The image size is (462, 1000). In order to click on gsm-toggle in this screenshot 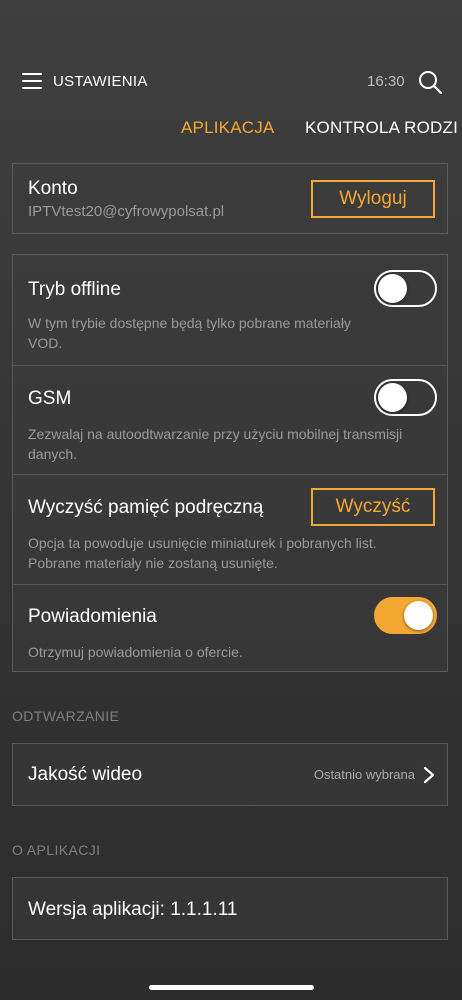, I will do `click(405, 397)`.